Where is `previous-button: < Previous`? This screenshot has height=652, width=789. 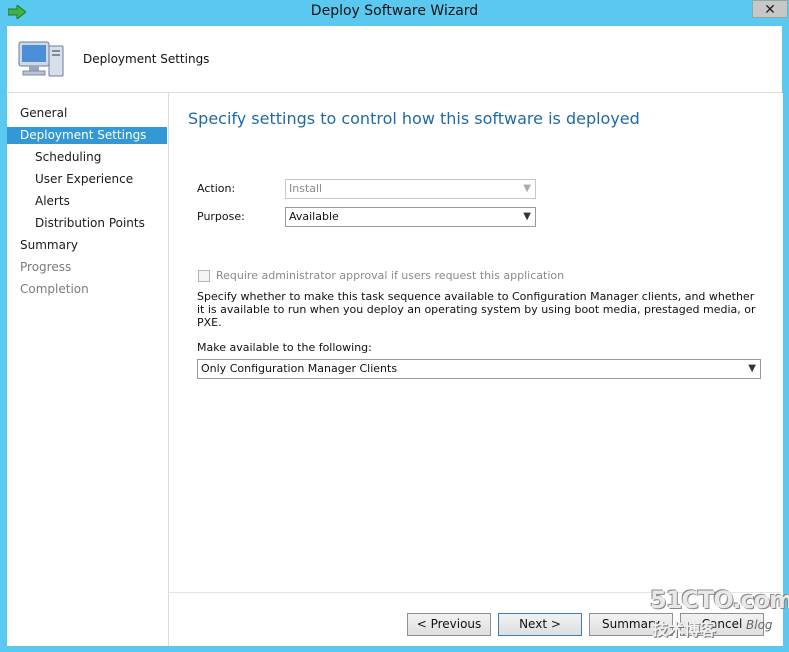
previous-button: < Previous is located at coordinates (449, 624).